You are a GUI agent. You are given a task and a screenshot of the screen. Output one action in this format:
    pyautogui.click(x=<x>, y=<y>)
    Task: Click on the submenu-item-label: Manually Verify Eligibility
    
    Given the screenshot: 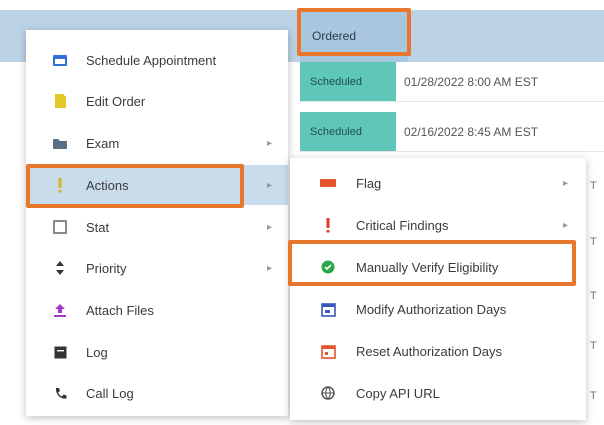 What is the action you would take?
    pyautogui.click(x=427, y=267)
    